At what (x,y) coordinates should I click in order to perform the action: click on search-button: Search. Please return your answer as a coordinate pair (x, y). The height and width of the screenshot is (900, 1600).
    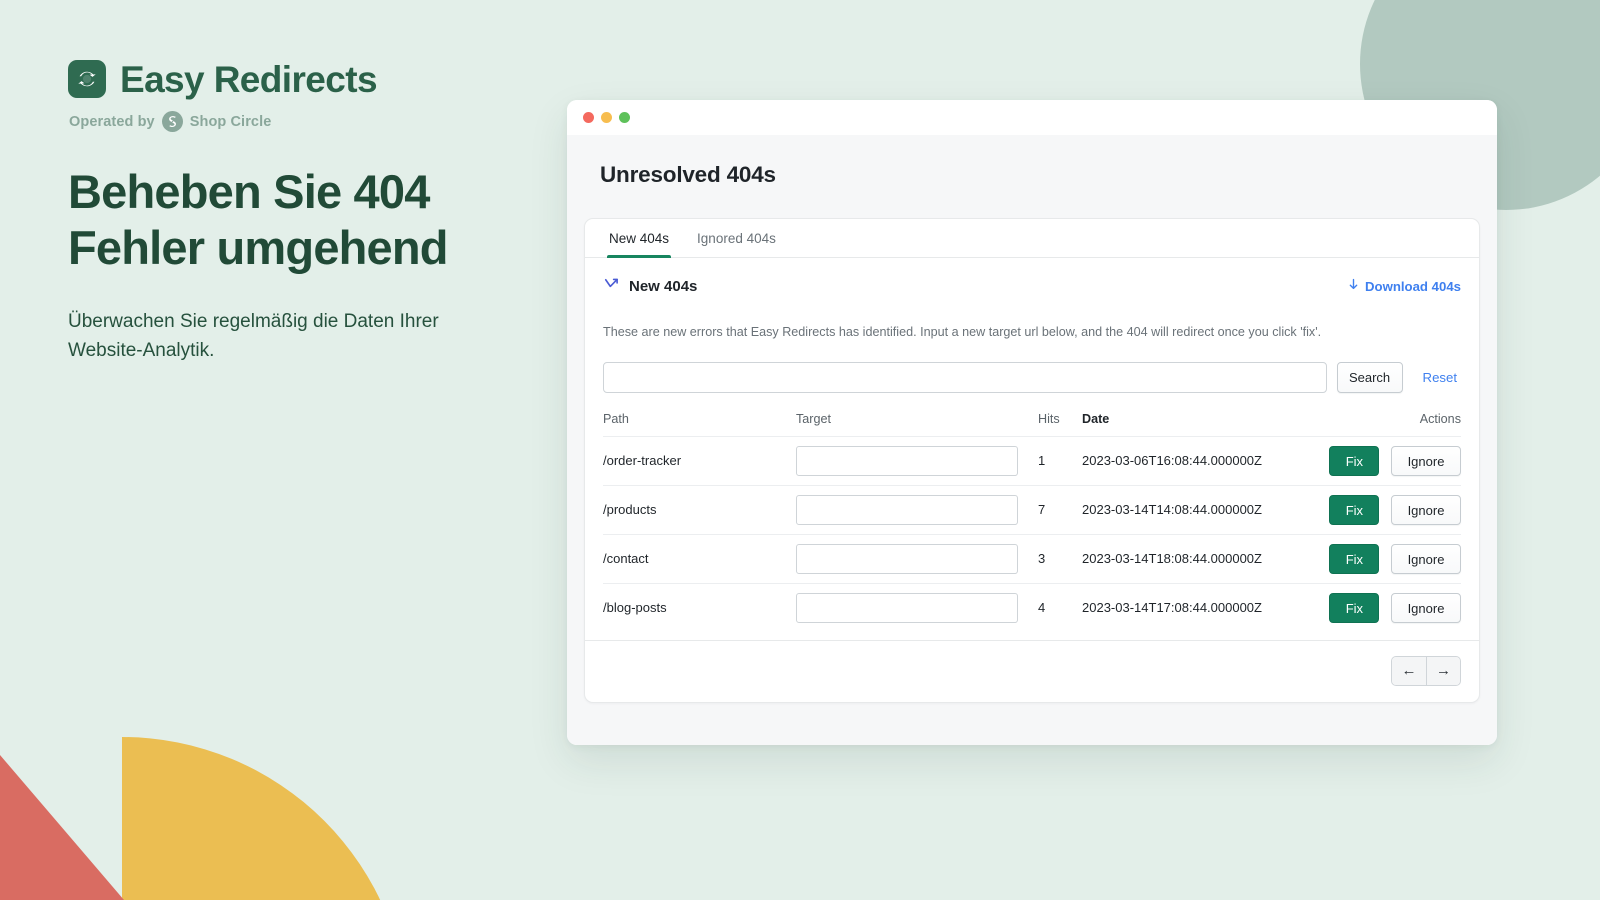
    Looking at the image, I should click on (1369, 377).